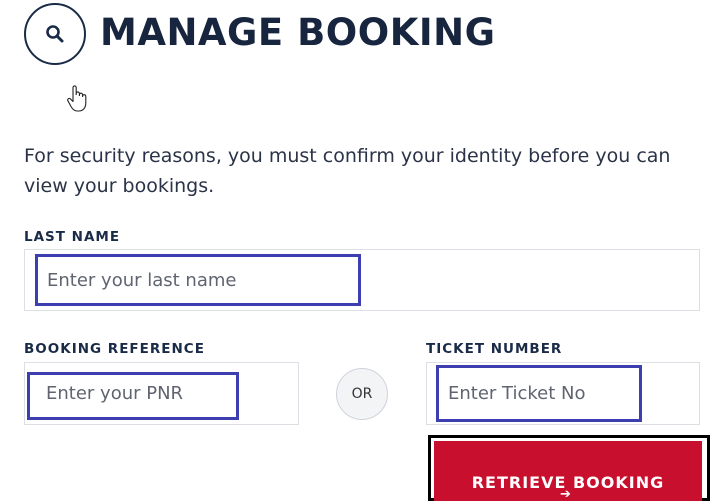  I want to click on ticket-number-field-box, so click(563, 393).